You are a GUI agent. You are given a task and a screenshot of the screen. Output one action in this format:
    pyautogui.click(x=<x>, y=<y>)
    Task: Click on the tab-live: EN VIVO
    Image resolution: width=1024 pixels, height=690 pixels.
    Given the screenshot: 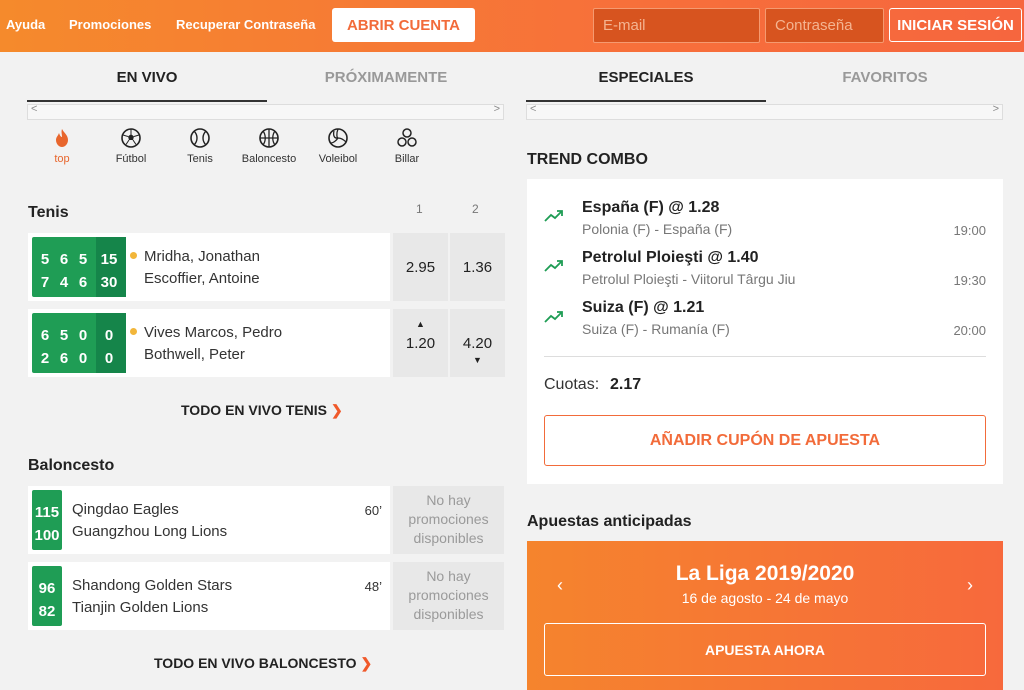 What is the action you would take?
    pyautogui.click(x=147, y=77)
    